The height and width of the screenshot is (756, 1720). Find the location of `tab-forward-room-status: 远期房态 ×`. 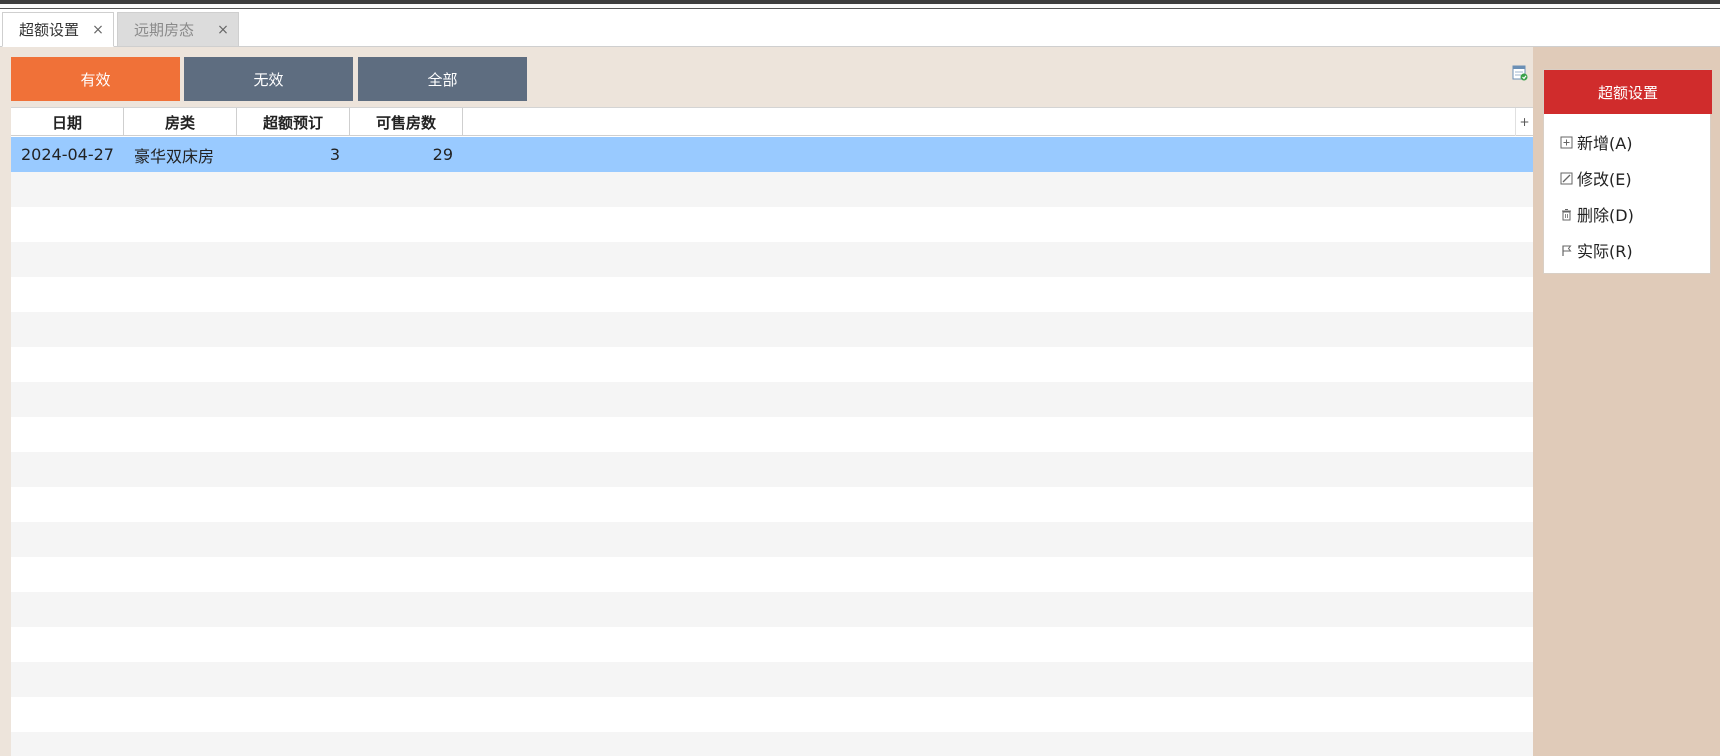

tab-forward-room-status: 远期房态 × is located at coordinates (178, 29).